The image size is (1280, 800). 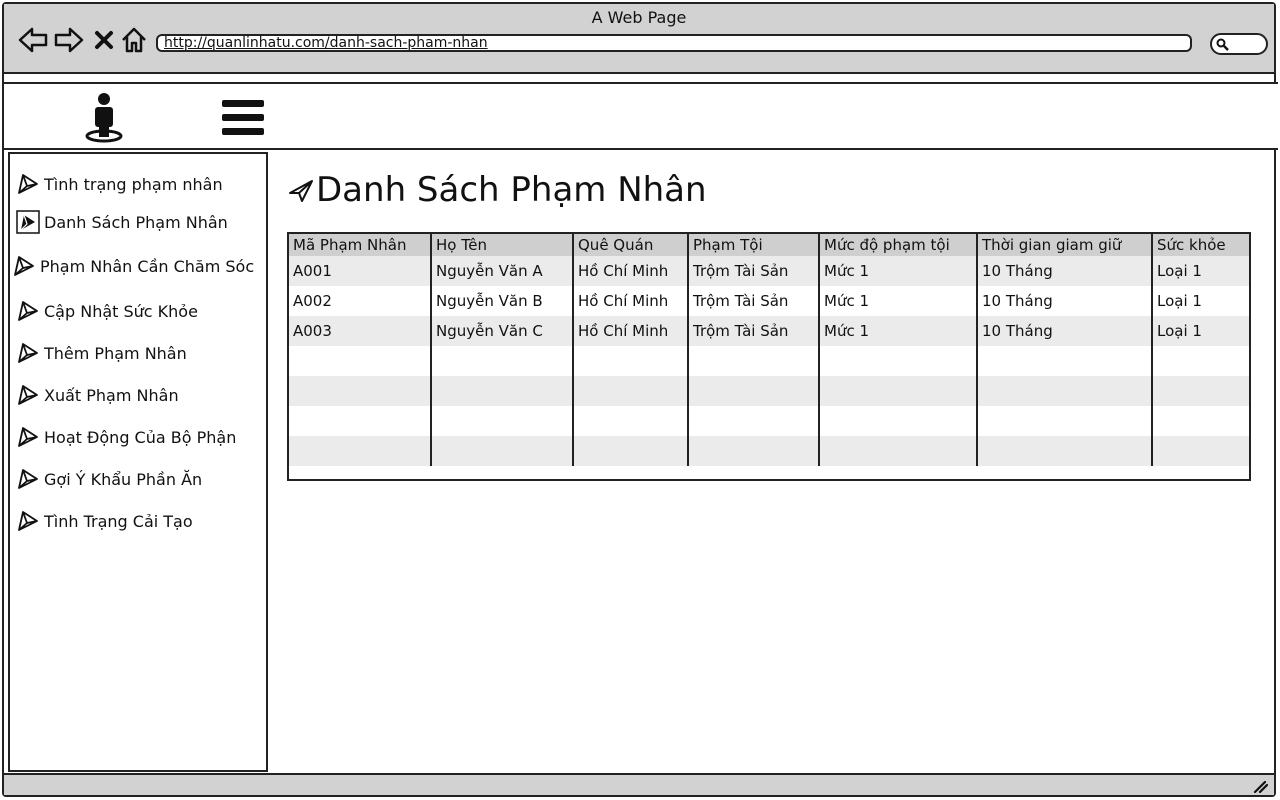 I want to click on sidebar-item-cap-nhat-suc-khoe: Cập Nhật Sức Khỏe, so click(x=107, y=311).